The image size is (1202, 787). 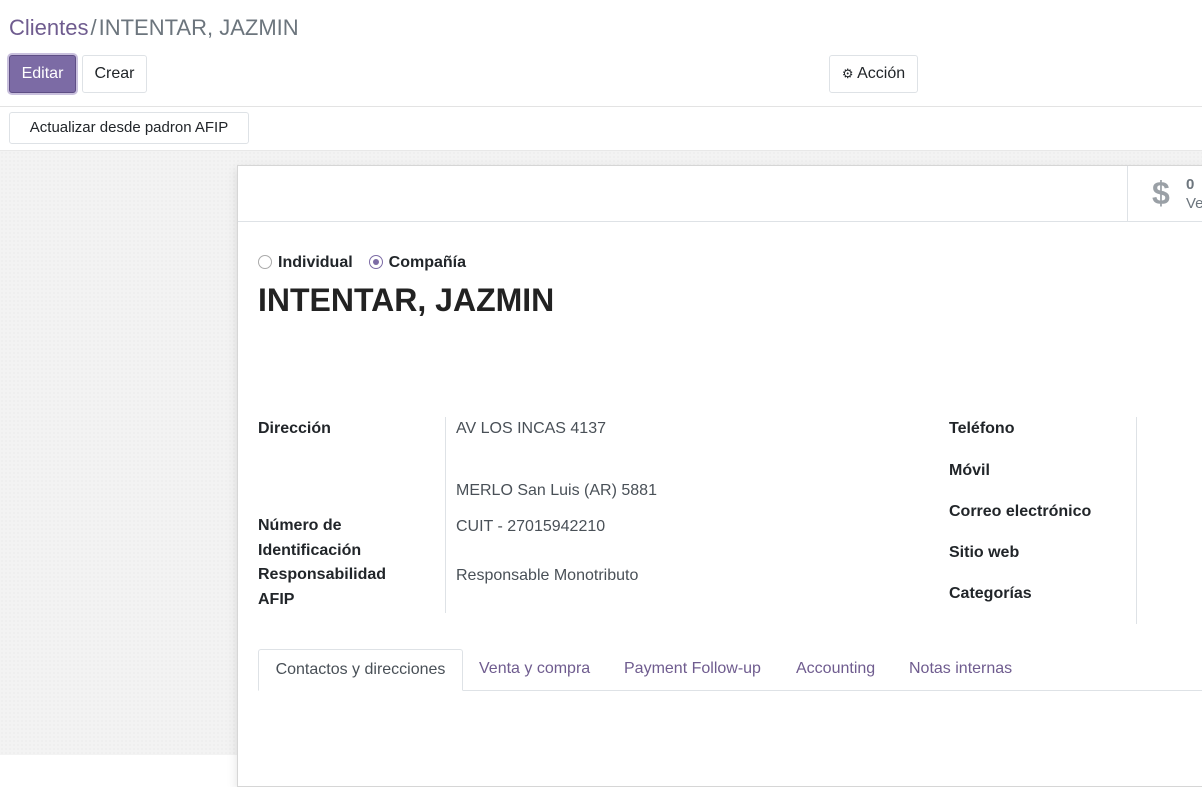 I want to click on city-state-zip-value: MERLO San Luis (AR) 5881, so click(x=556, y=490).